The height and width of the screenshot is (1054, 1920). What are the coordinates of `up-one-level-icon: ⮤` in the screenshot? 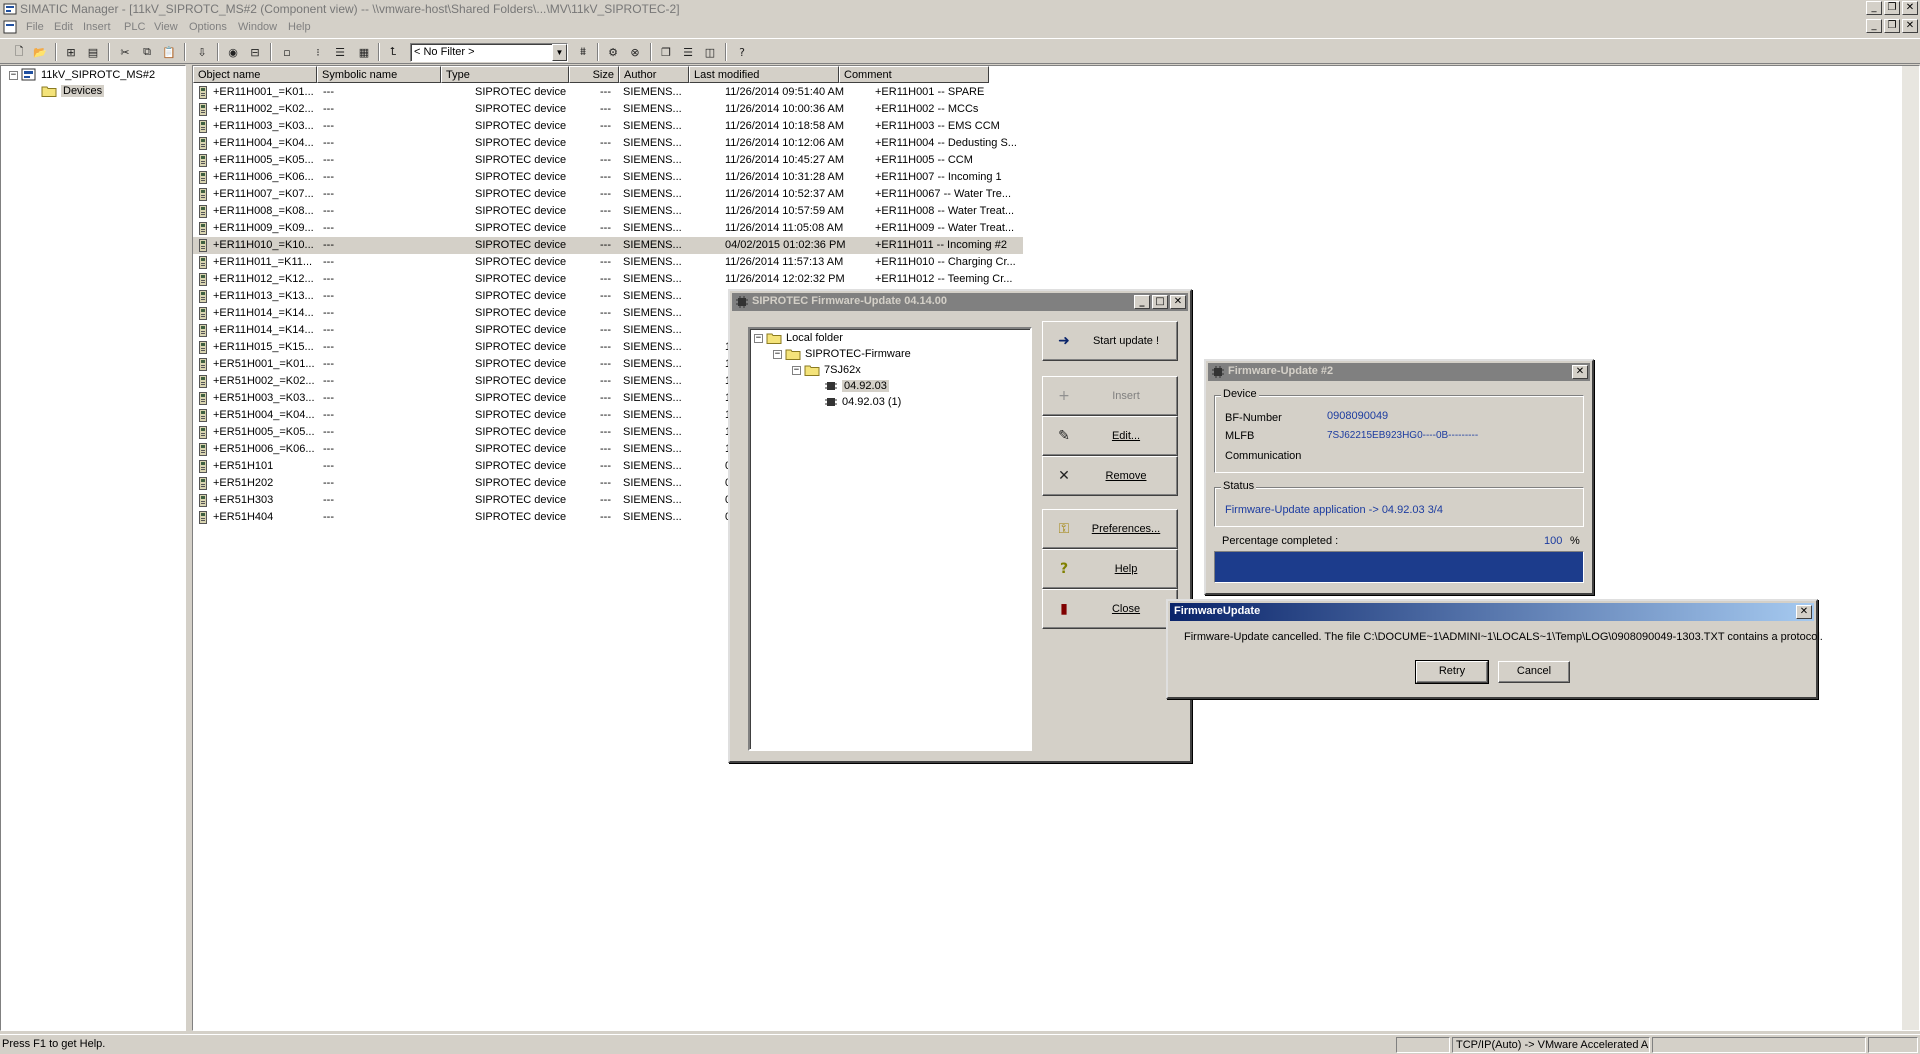 It's located at (393, 52).